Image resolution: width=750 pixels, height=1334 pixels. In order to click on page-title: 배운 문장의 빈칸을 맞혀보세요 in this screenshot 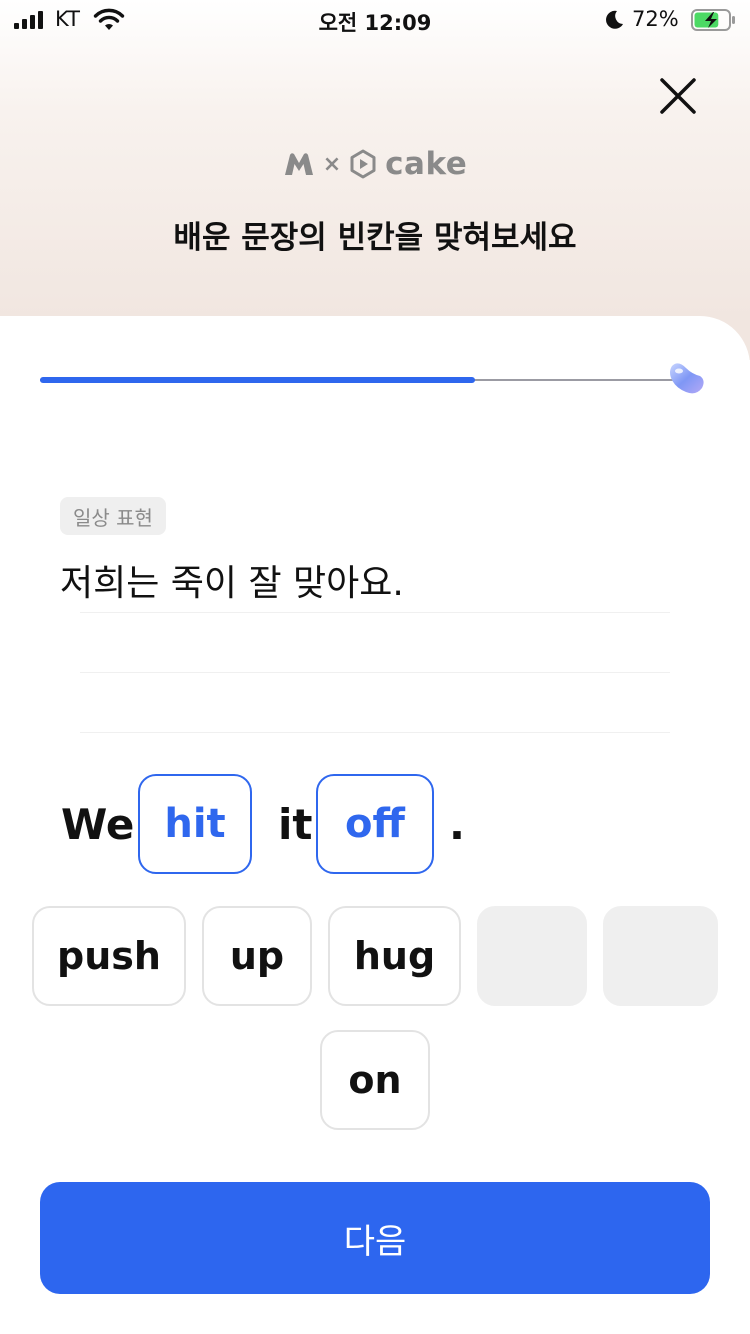, I will do `click(375, 238)`.